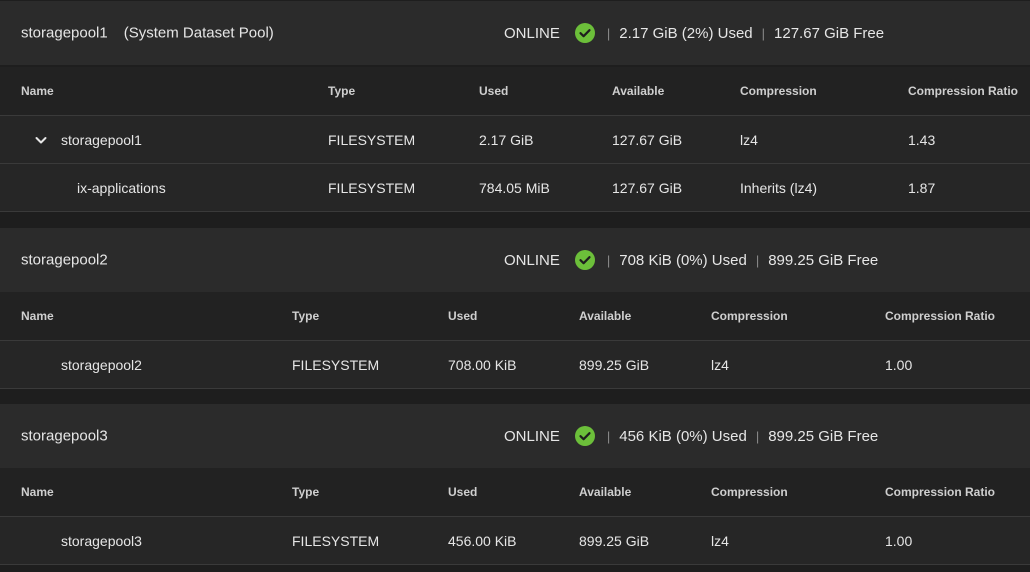  I want to click on dataset-used: 784.05 MiB, so click(514, 187).